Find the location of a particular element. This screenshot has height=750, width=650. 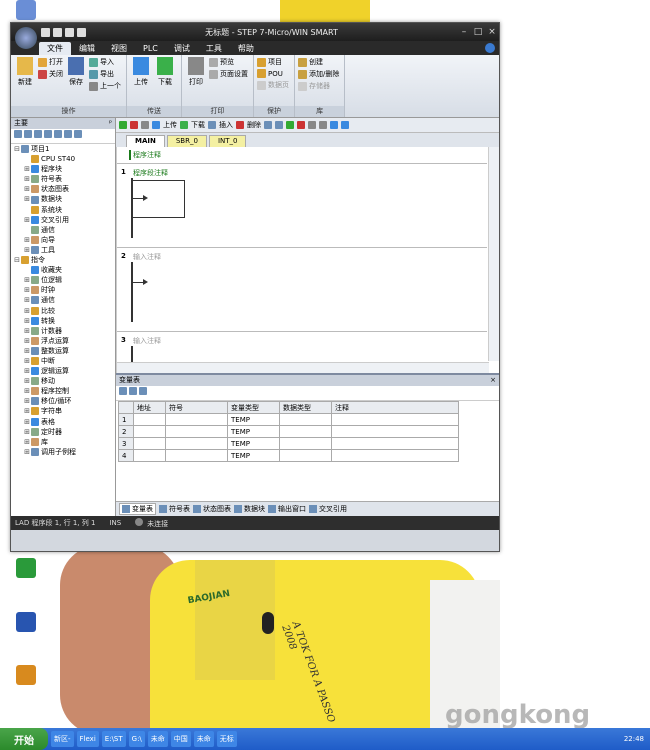

menu-view: 视图 is located at coordinates (119, 48).